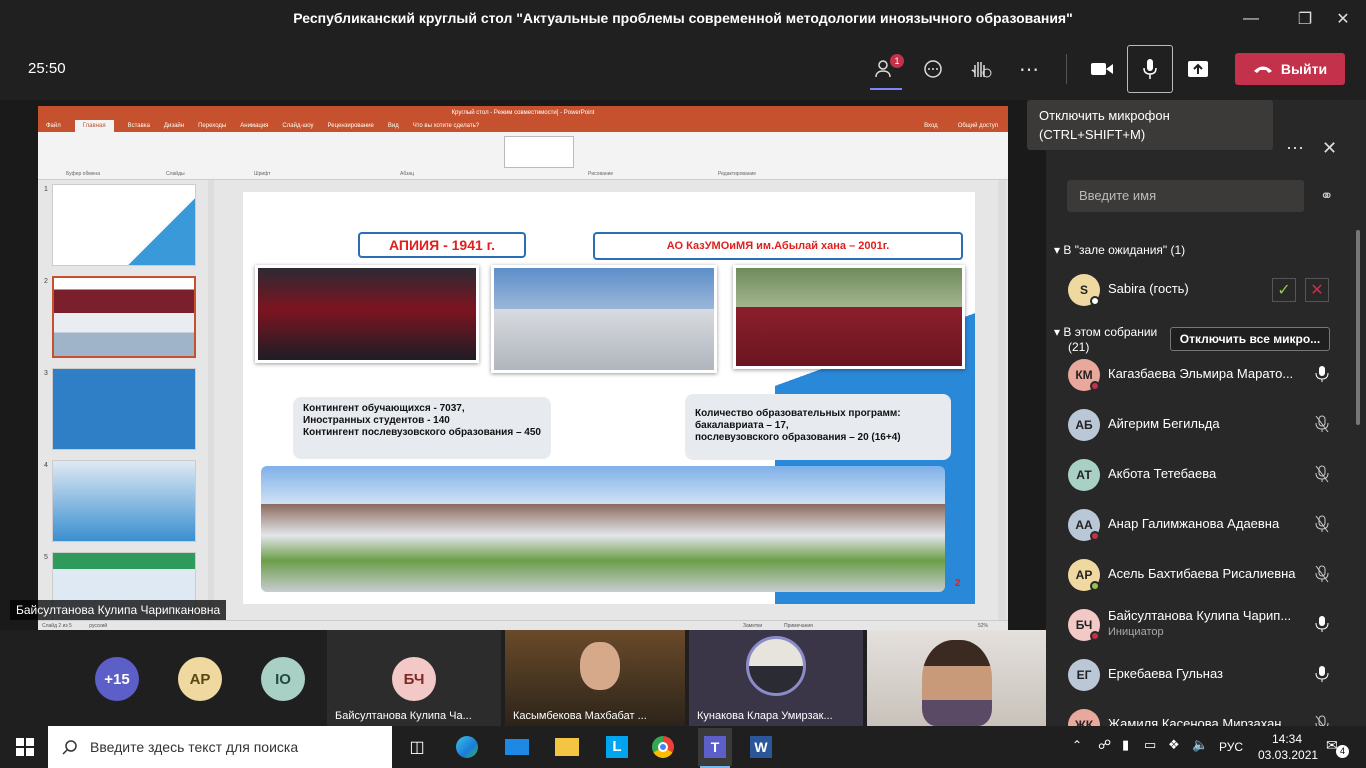 The image size is (1366, 768). I want to click on notifications-icon: ✉ 4, so click(1337, 747).